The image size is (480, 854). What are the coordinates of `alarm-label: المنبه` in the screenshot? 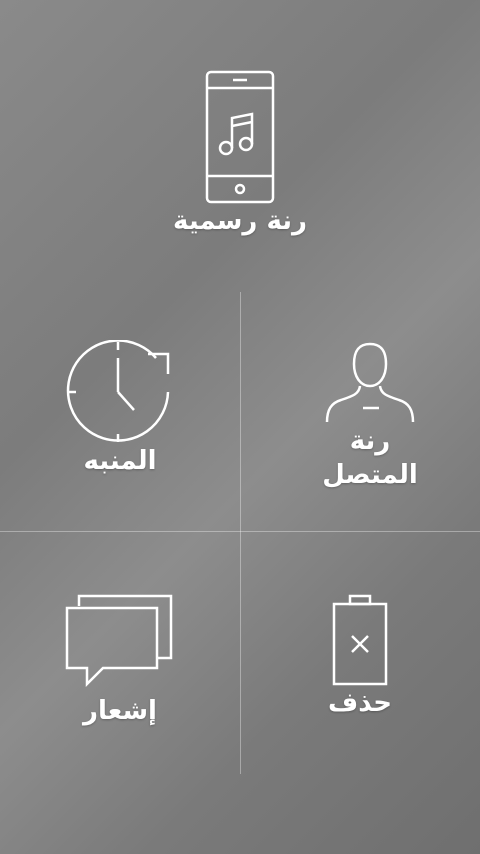 It's located at (120, 461).